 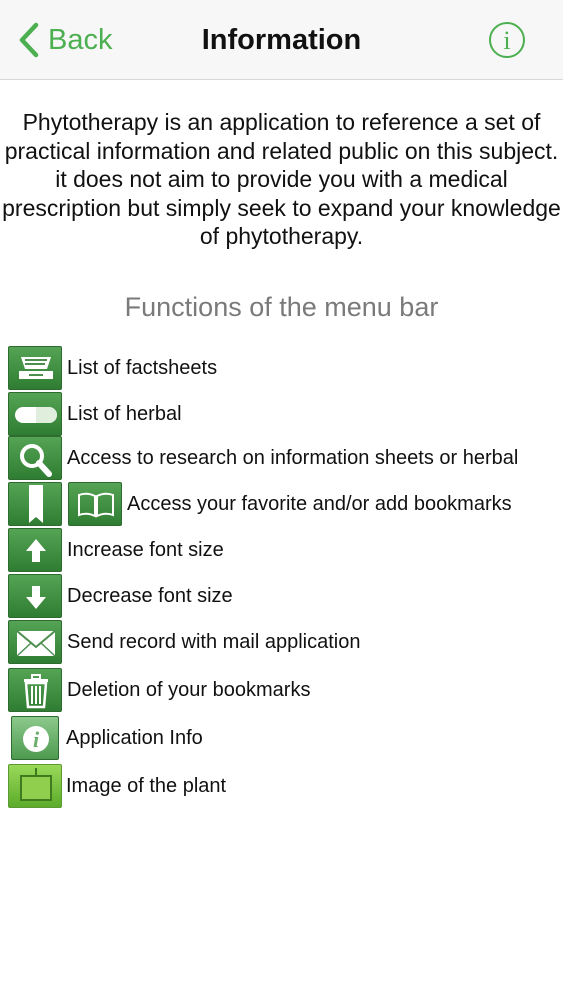 I want to click on herbal-capsule-icon, so click(x=35, y=414).